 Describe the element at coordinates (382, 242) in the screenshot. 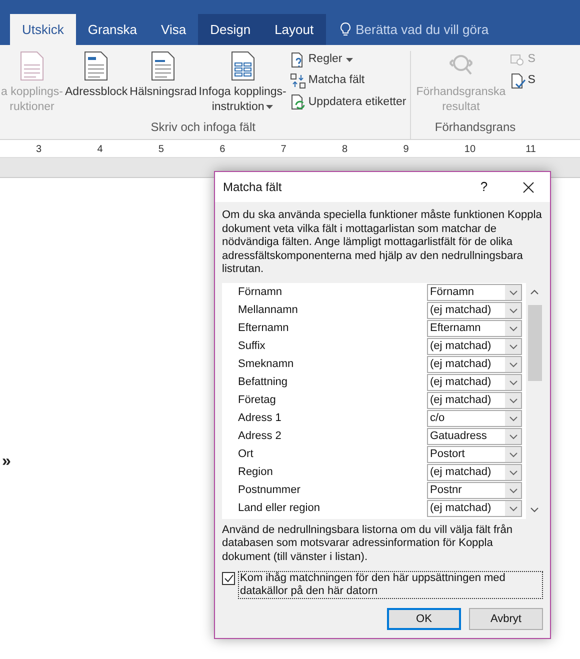

I see `dialog-description: Om du ska använda speciella funktioner måste funktionen Koppla dokument veta vilka fält i mottagarlistan som matchar de nödvändiga fälten. Ange lämpligt mottagarlistfält för de olika adressfältskomponenterna med hjälp av den nedrullningsbara listrutan.` at that location.